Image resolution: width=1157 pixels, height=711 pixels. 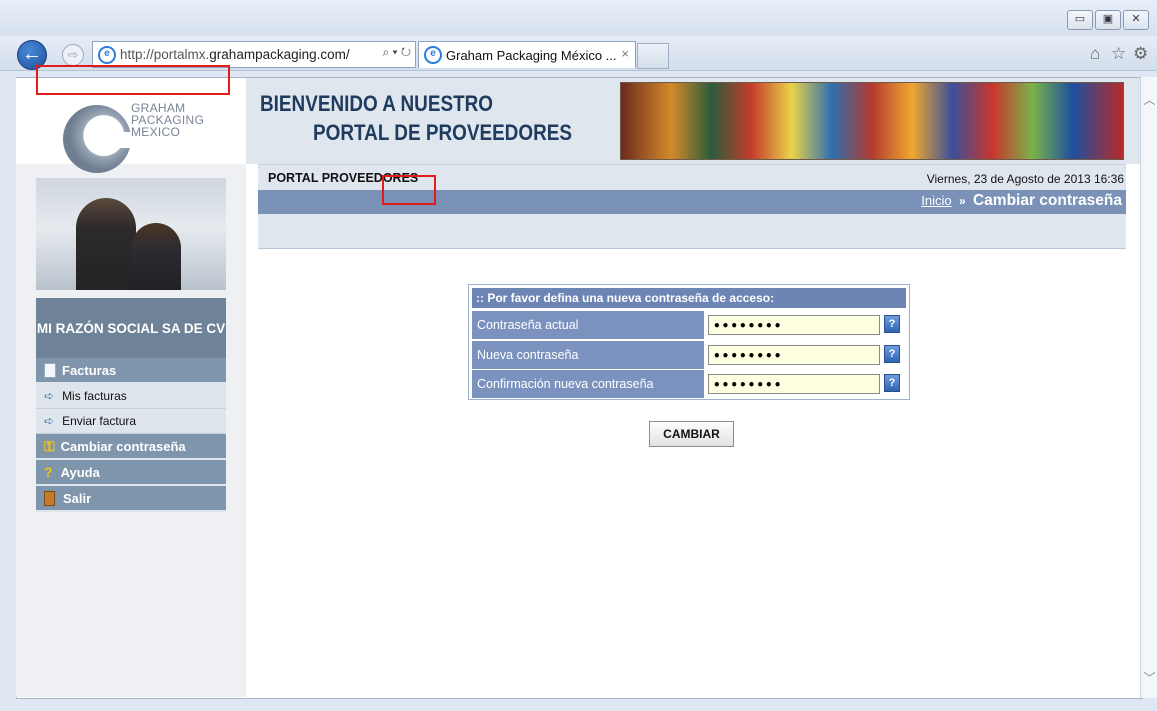 What do you see at coordinates (625, 53) in the screenshot?
I see `tab-close-icon: ×` at bounding box center [625, 53].